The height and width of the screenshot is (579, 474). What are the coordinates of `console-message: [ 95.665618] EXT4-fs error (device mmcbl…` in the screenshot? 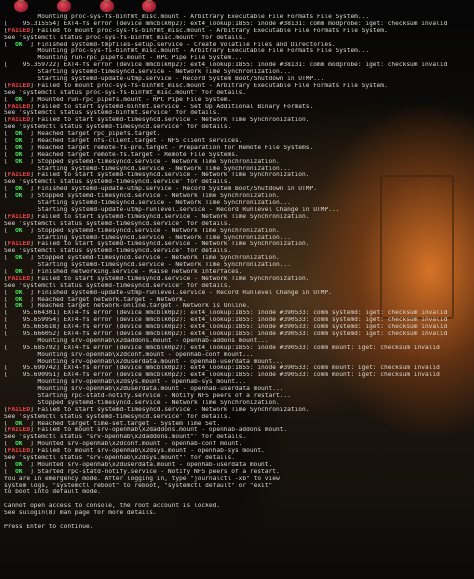 It's located at (226, 327).